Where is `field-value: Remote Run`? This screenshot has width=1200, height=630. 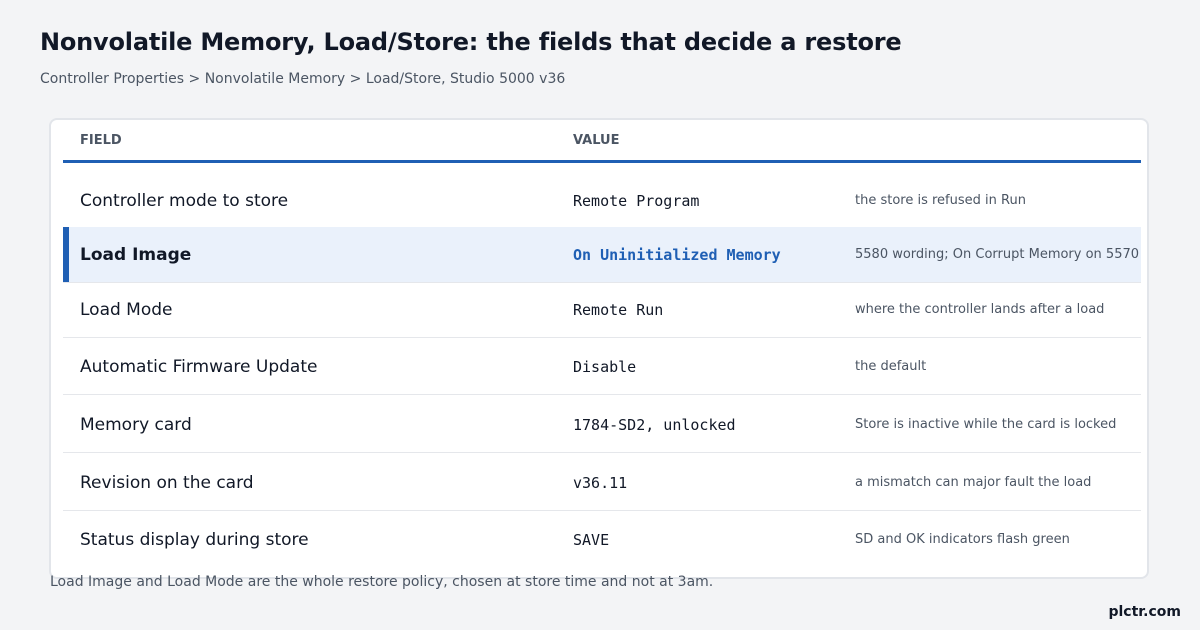 field-value: Remote Run is located at coordinates (618, 310).